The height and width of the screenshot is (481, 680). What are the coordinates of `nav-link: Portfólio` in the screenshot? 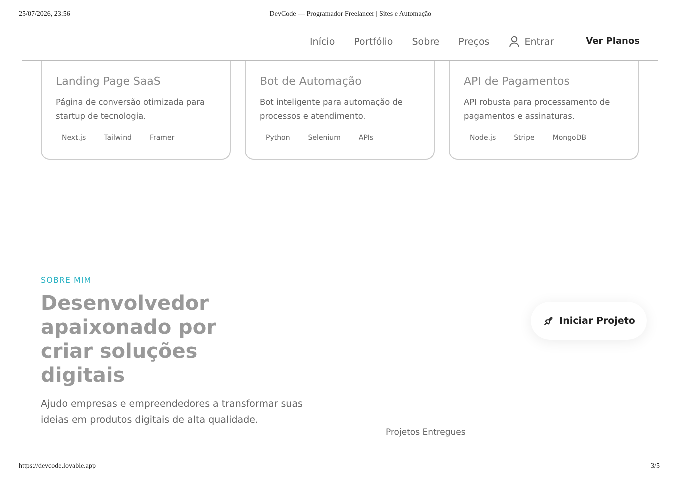 It's located at (374, 42).